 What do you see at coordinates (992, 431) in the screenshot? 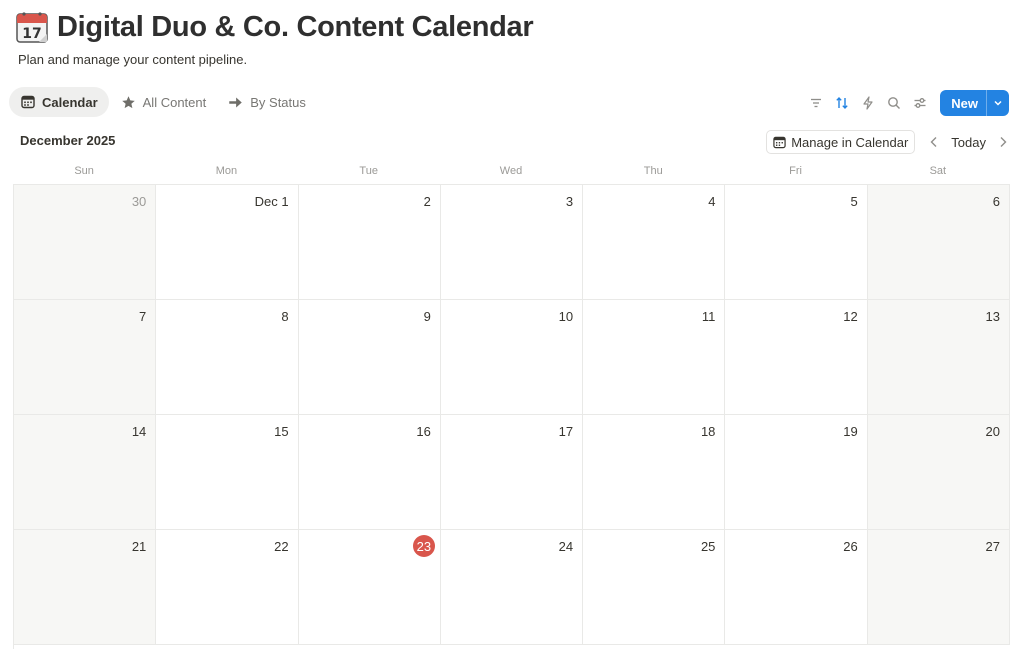
I see `day-number: 20` at bounding box center [992, 431].